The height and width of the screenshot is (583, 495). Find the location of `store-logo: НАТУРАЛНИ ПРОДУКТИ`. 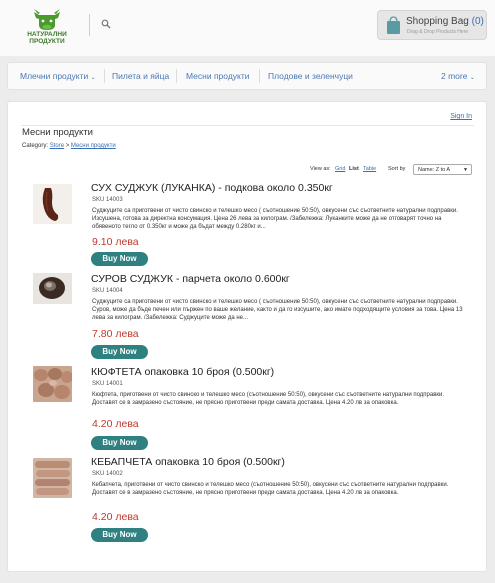

store-logo: НАТУРАЛНИ ПРОДУКТИ is located at coordinates (47, 26).